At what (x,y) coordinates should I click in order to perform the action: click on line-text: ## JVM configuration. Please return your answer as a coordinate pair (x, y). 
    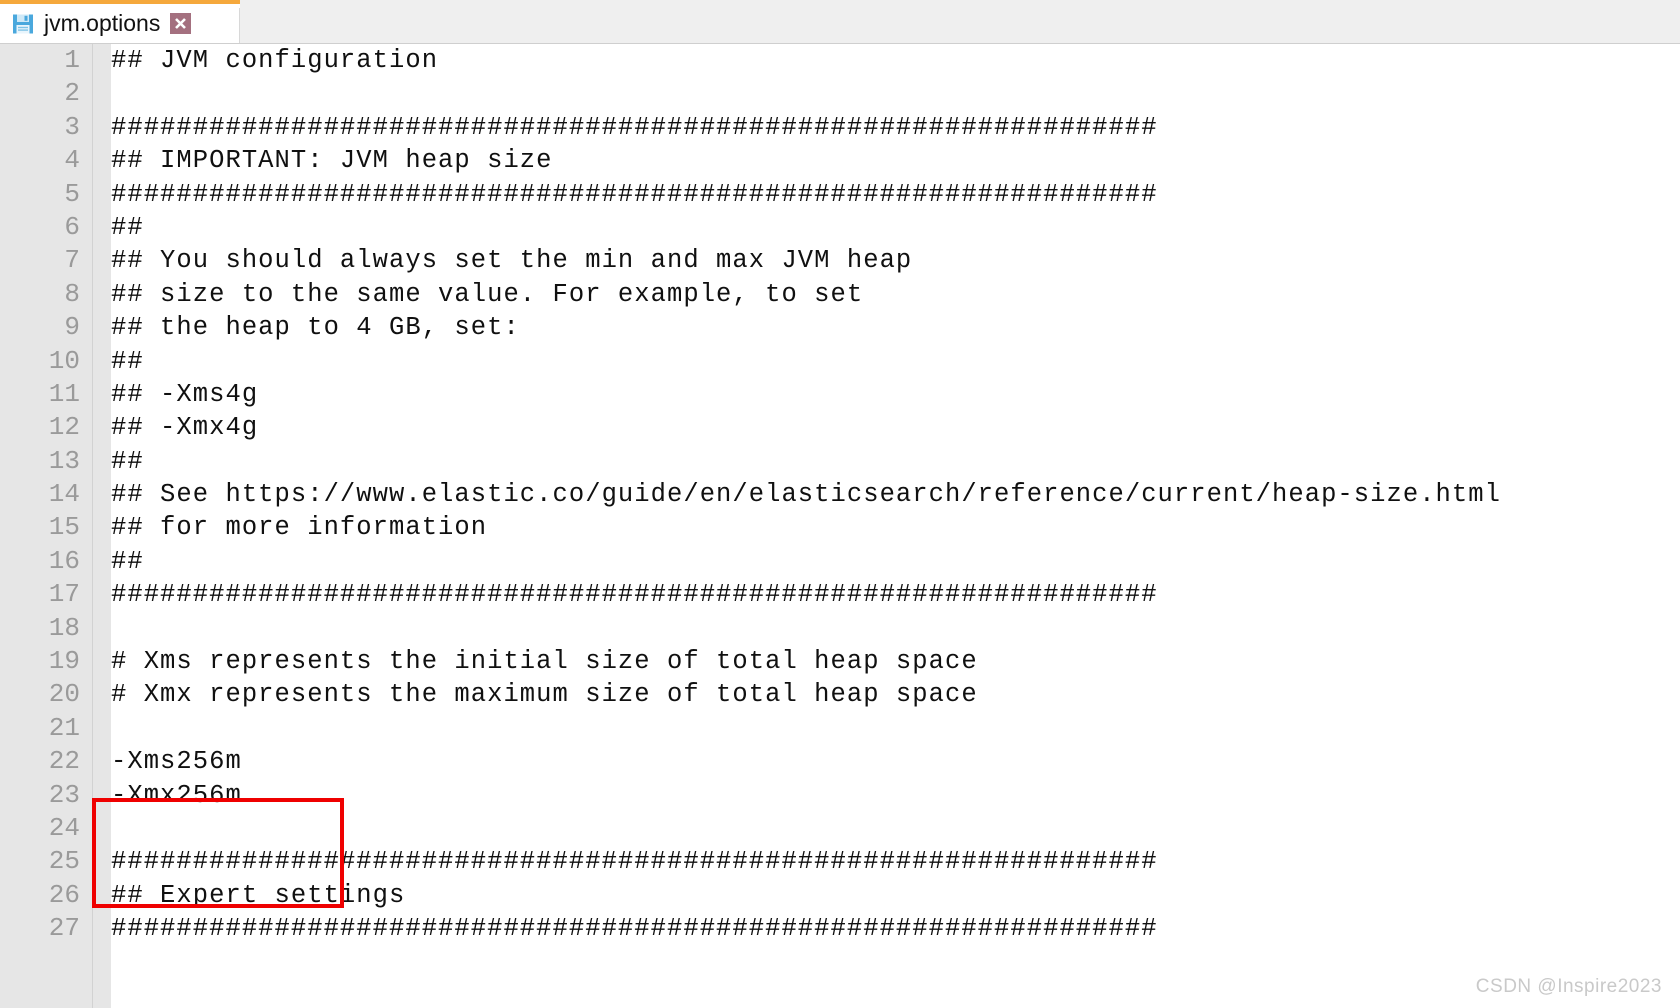
    Looking at the image, I should click on (275, 60).